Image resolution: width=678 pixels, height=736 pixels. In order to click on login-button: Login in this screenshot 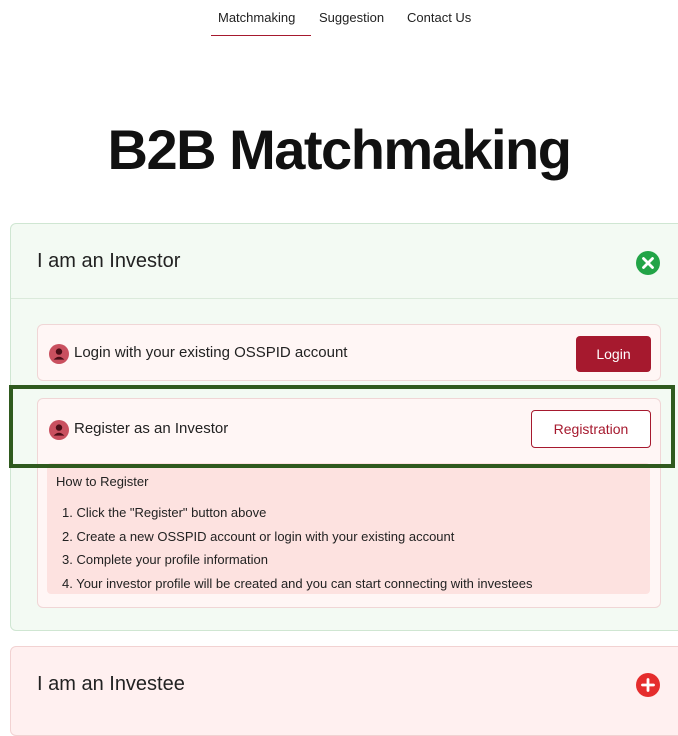, I will do `click(613, 354)`.